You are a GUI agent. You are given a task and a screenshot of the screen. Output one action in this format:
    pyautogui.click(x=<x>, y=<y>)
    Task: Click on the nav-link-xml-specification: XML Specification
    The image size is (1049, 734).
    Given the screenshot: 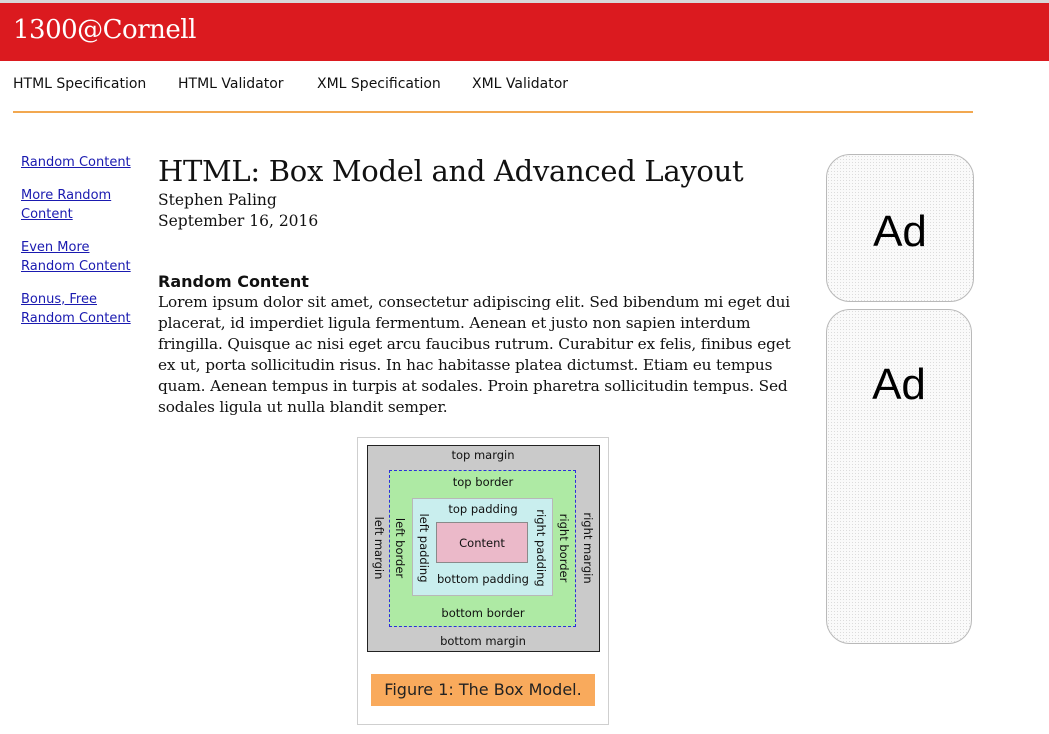 What is the action you would take?
    pyautogui.click(x=379, y=84)
    